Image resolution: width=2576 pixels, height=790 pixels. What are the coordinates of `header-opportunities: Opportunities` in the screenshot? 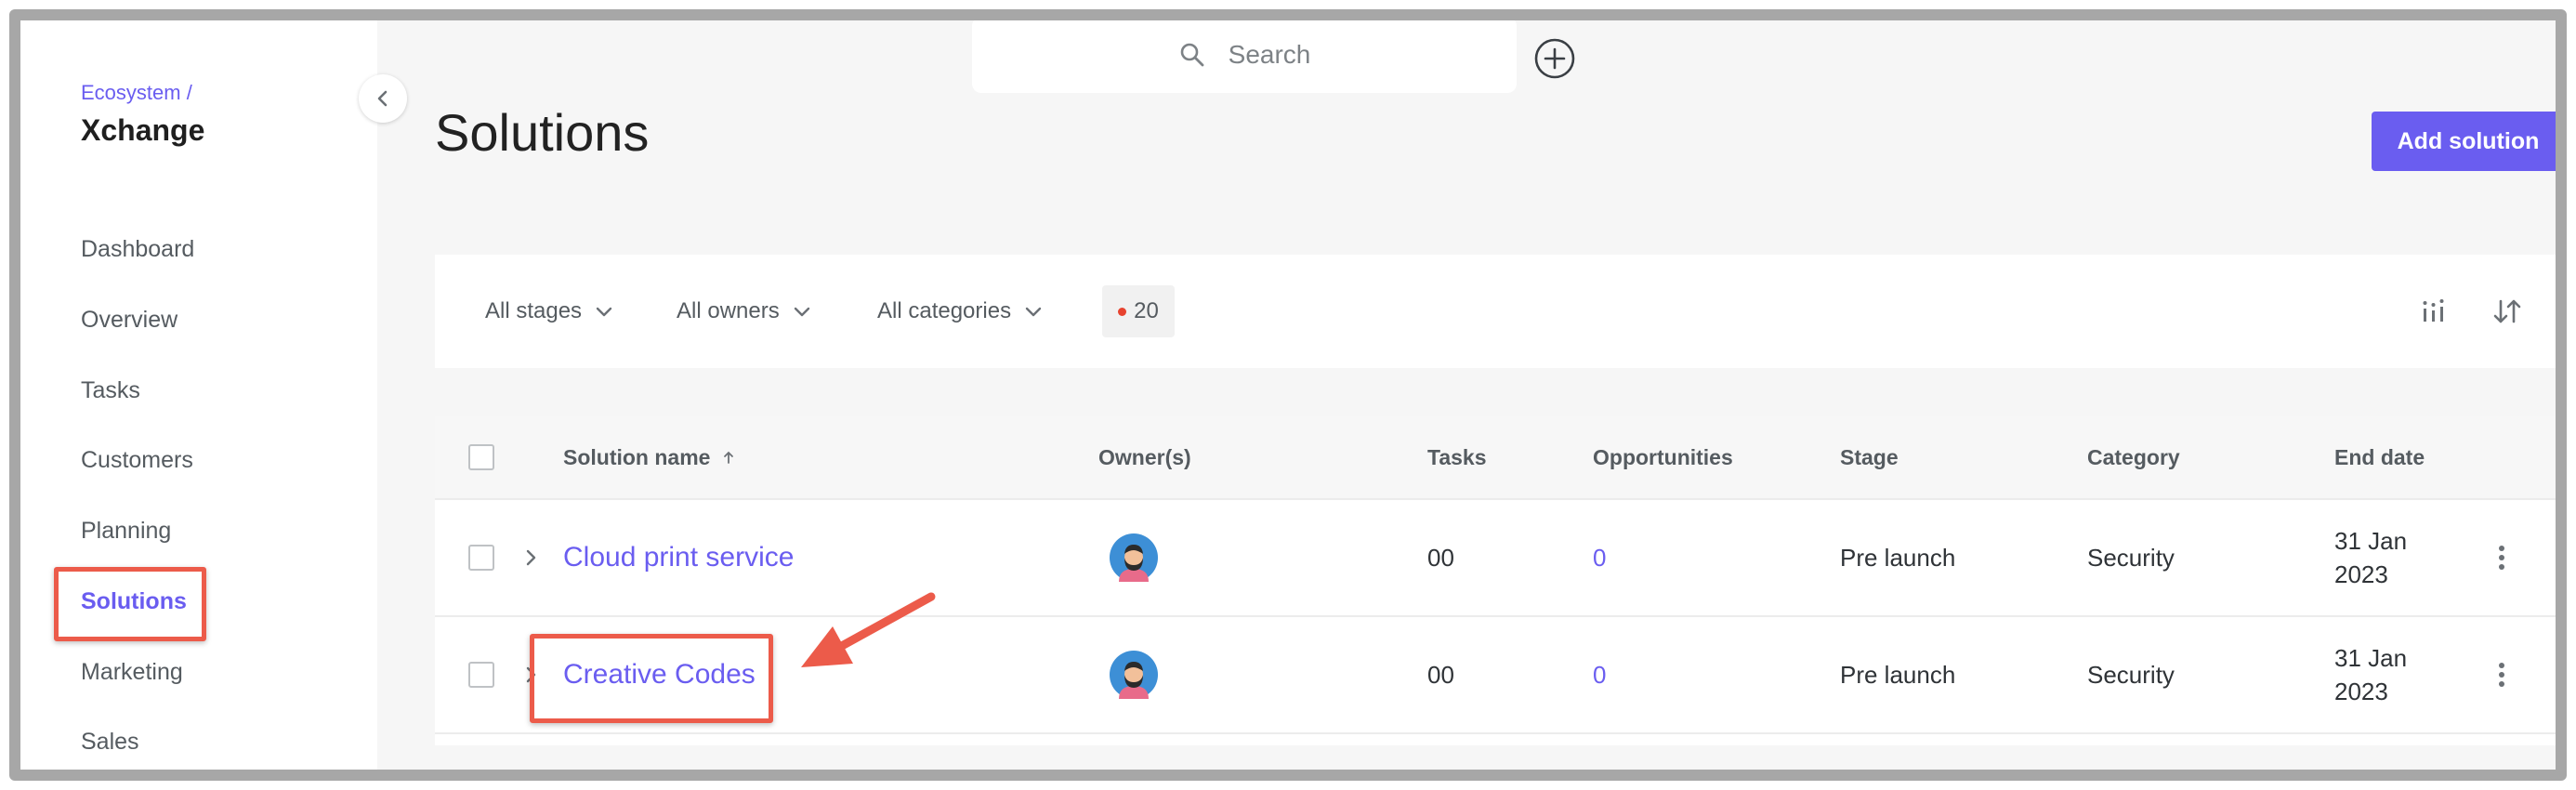 It's located at (1663, 457).